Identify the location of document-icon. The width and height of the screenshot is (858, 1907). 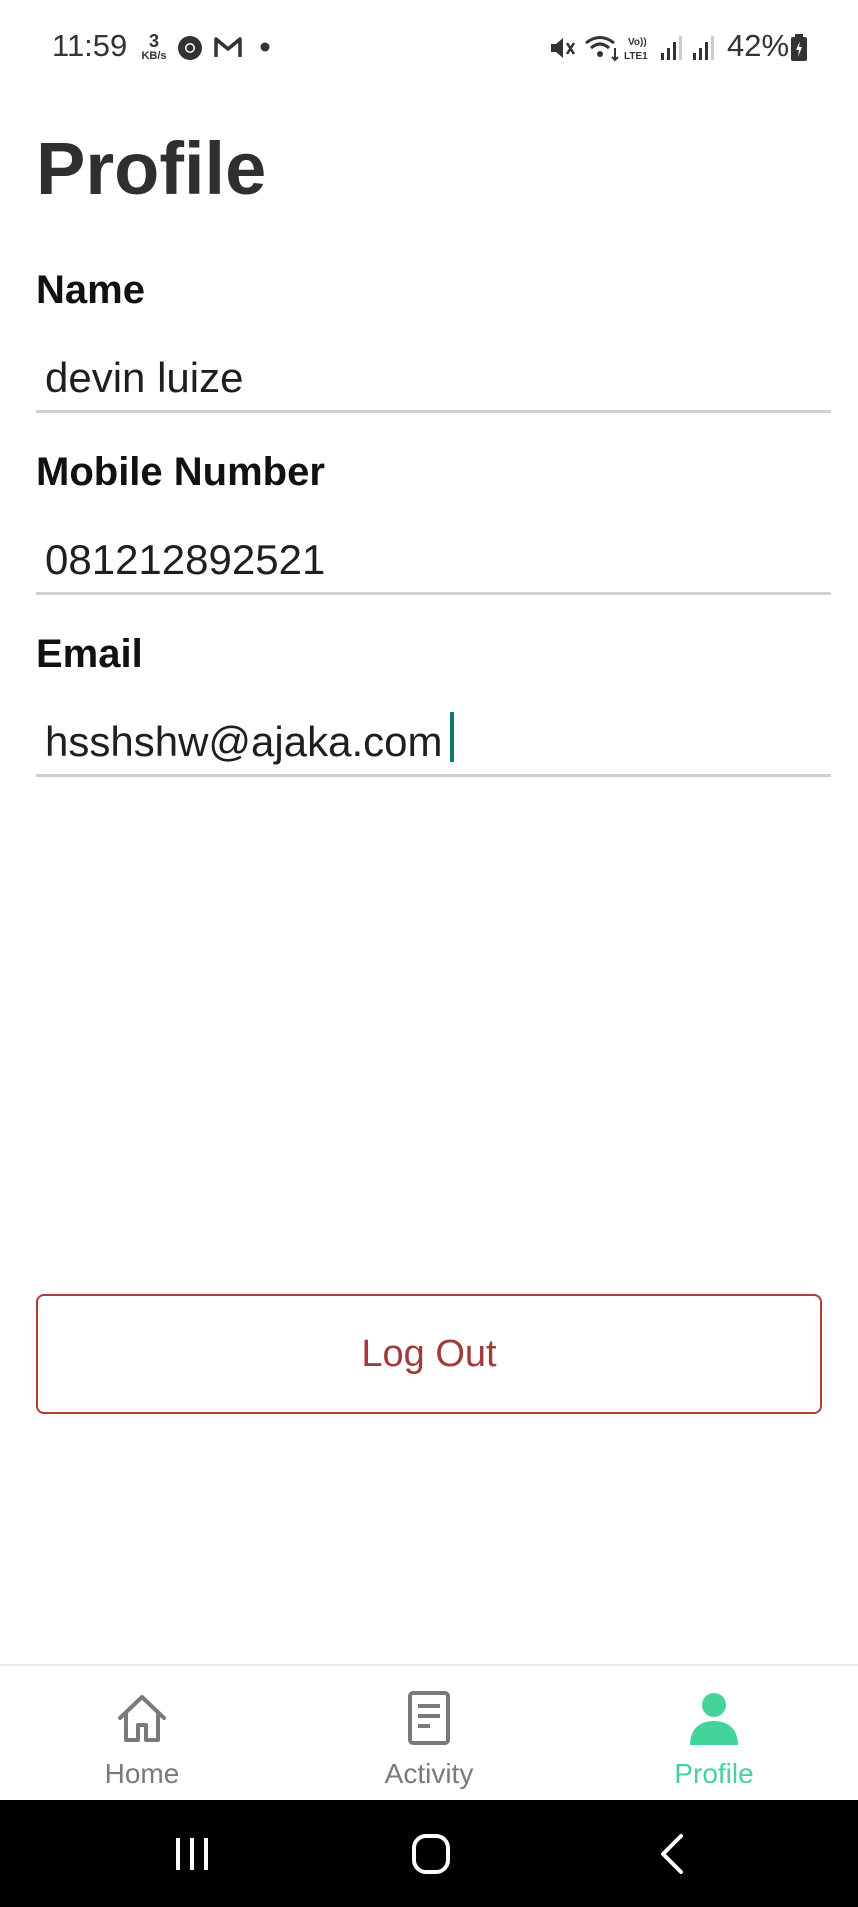
(429, 1718).